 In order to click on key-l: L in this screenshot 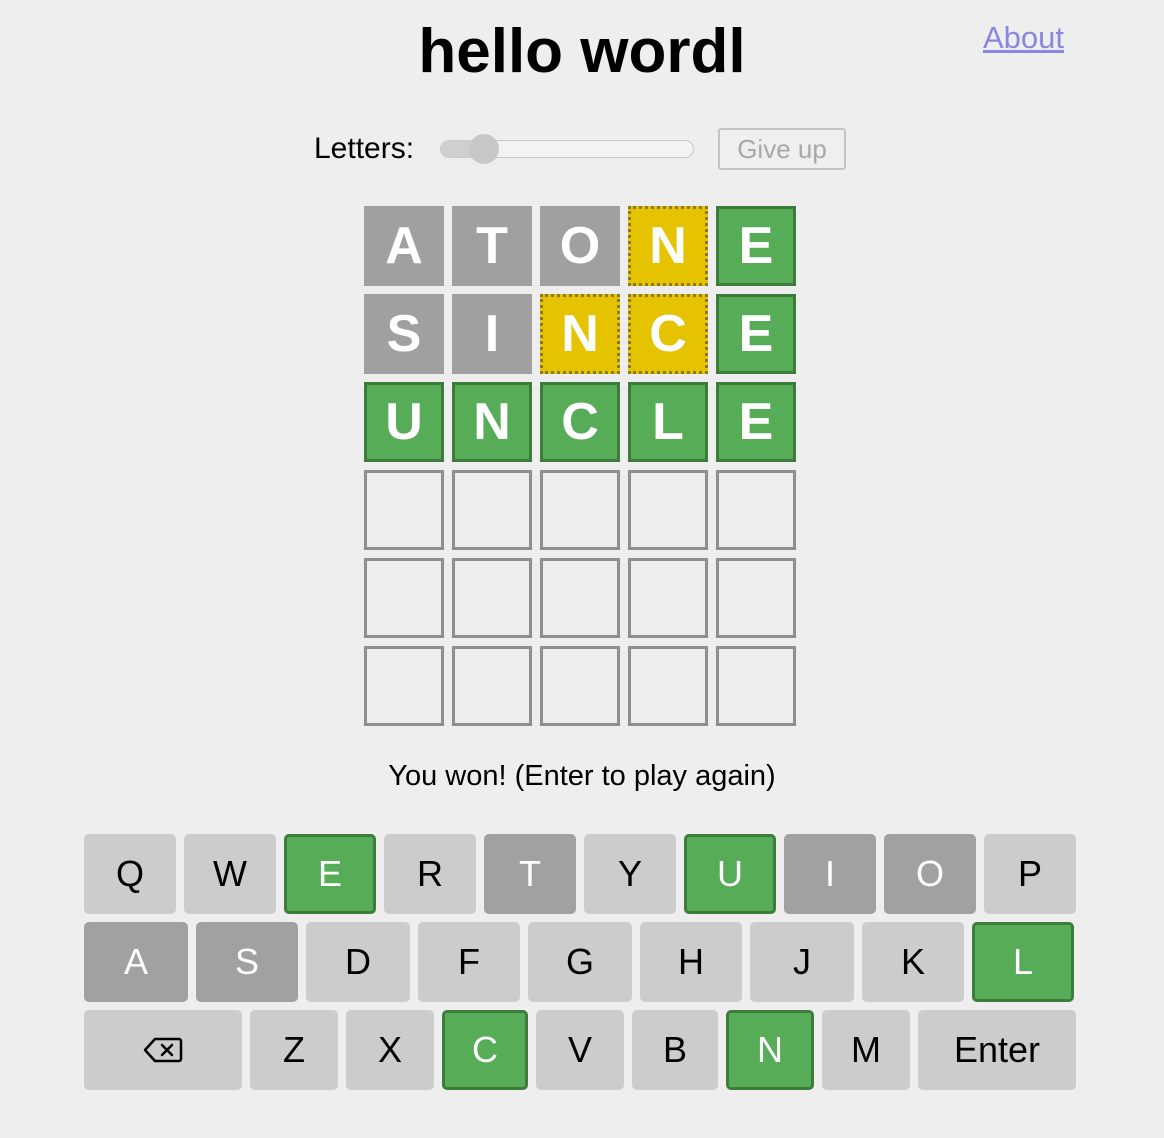, I will do `click(1023, 962)`.